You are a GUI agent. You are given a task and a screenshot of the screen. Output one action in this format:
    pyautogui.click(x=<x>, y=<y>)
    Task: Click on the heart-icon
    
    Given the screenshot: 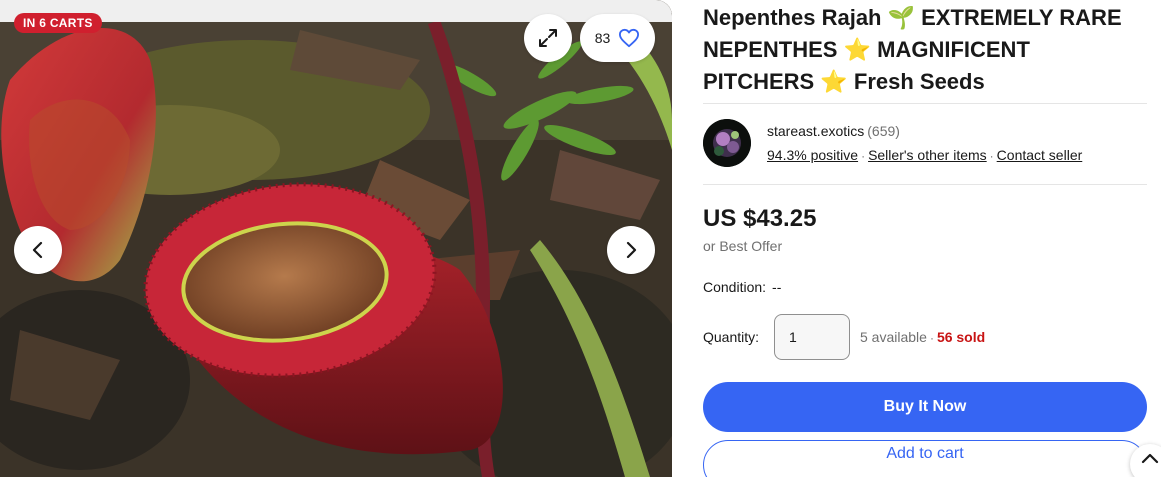 What is the action you would take?
    pyautogui.click(x=629, y=38)
    